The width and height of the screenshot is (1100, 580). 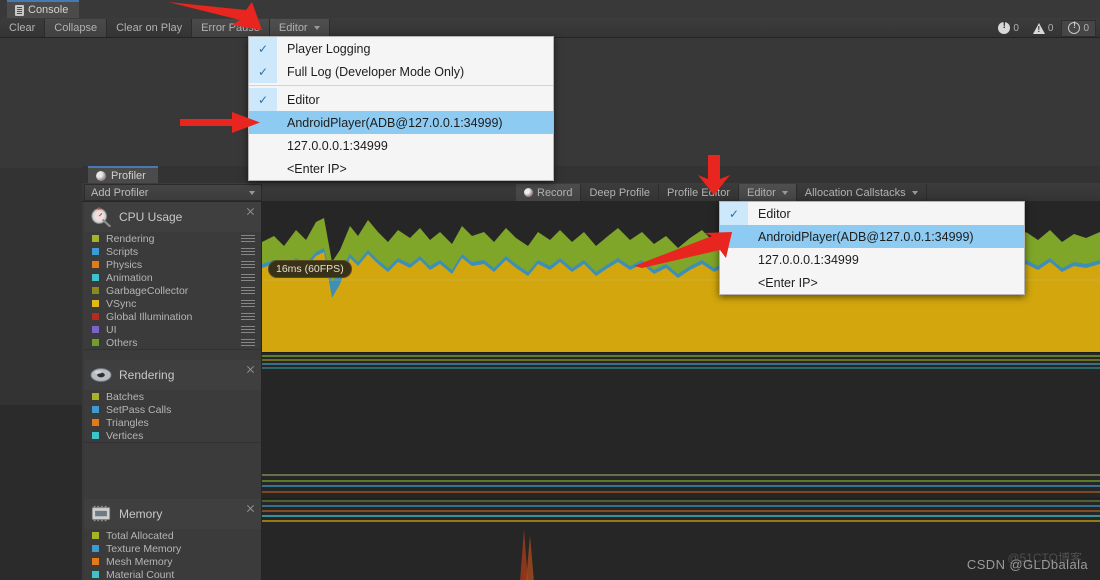 I want to click on module-header: CPU Usage, so click(x=172, y=217).